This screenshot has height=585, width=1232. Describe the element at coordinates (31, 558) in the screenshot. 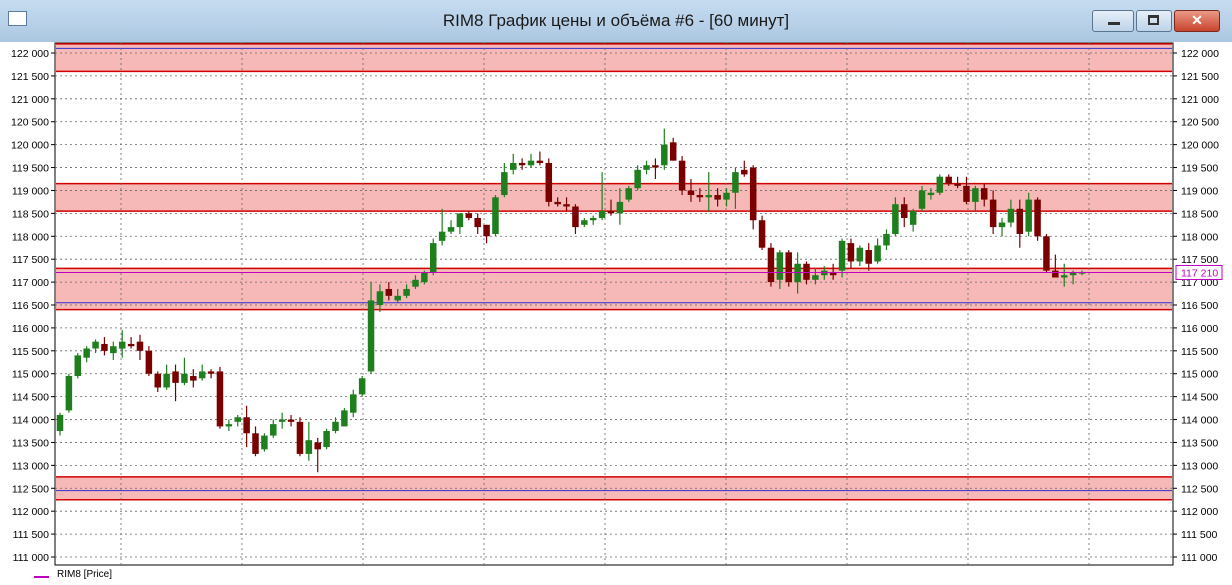

I see `y-tick-label-left: 111 000` at that location.